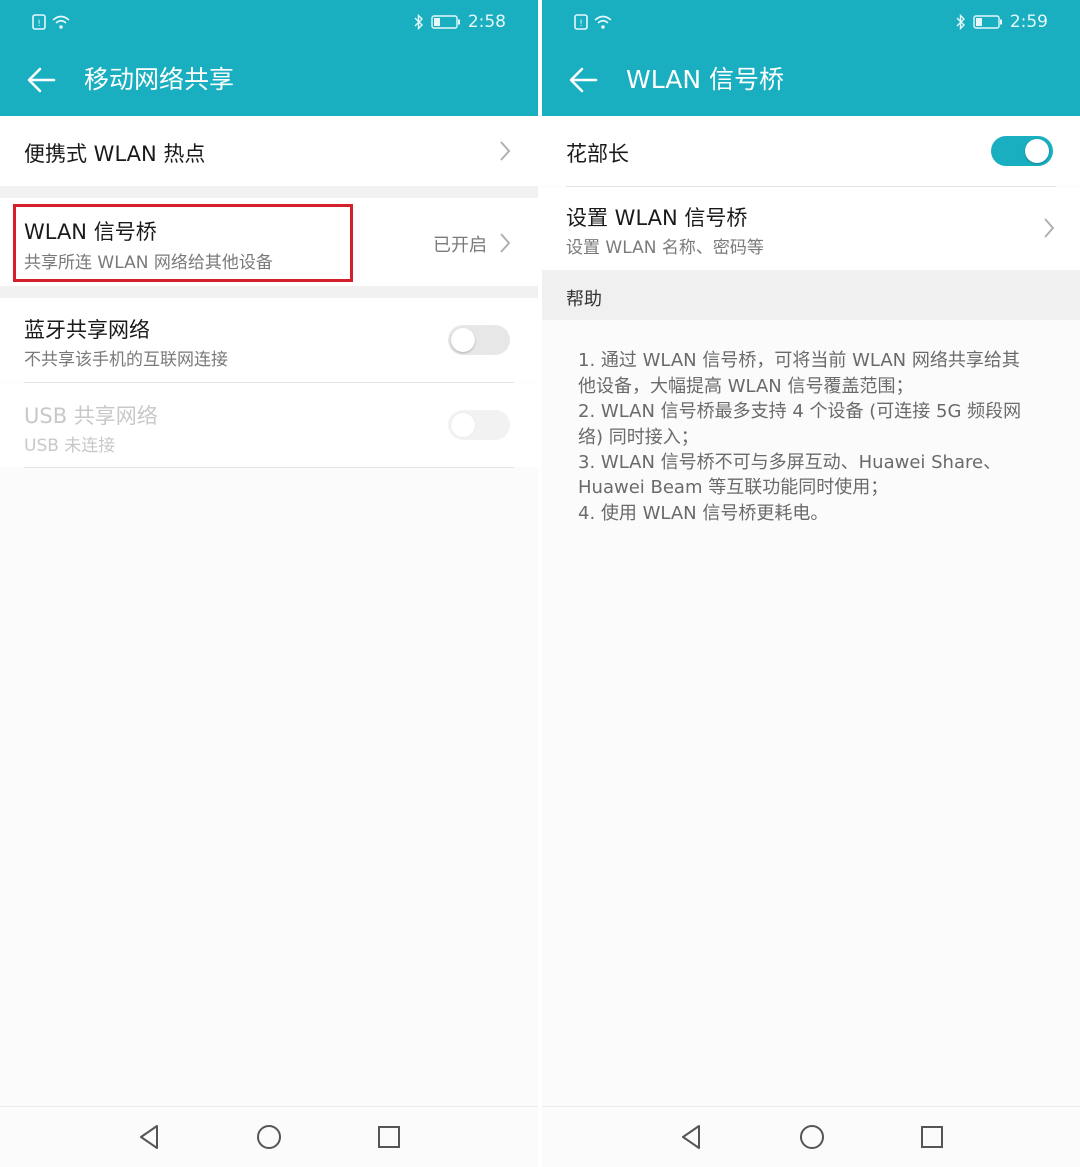 The width and height of the screenshot is (1080, 1167). What do you see at coordinates (1022, 151) in the screenshot?
I see `wlan-bridge-toggle` at bounding box center [1022, 151].